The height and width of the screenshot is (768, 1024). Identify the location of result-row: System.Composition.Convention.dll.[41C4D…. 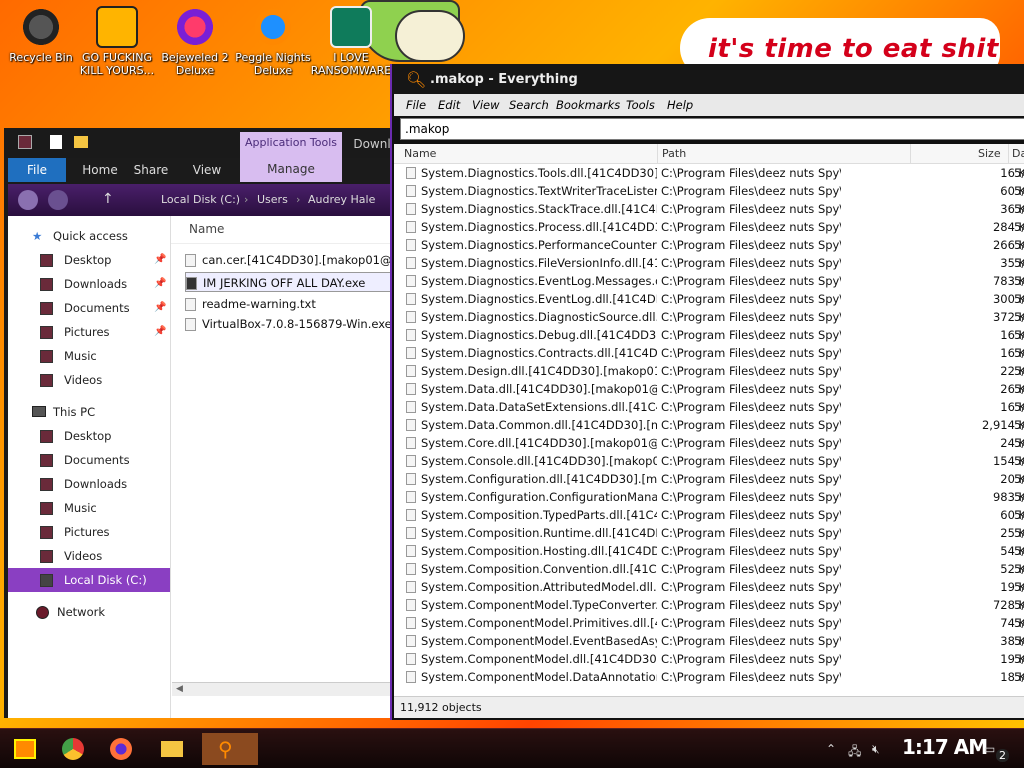
(709, 569).